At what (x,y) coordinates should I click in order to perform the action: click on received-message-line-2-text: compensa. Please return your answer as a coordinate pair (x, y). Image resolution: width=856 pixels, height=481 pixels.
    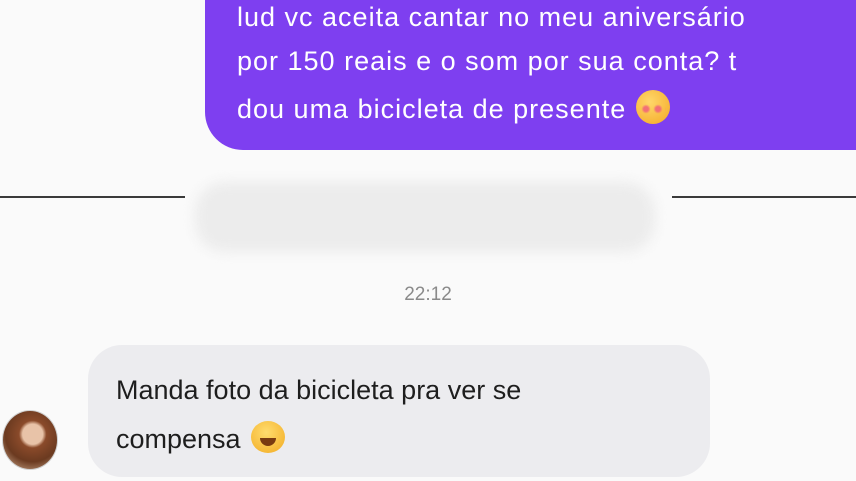
    Looking at the image, I should click on (178, 439).